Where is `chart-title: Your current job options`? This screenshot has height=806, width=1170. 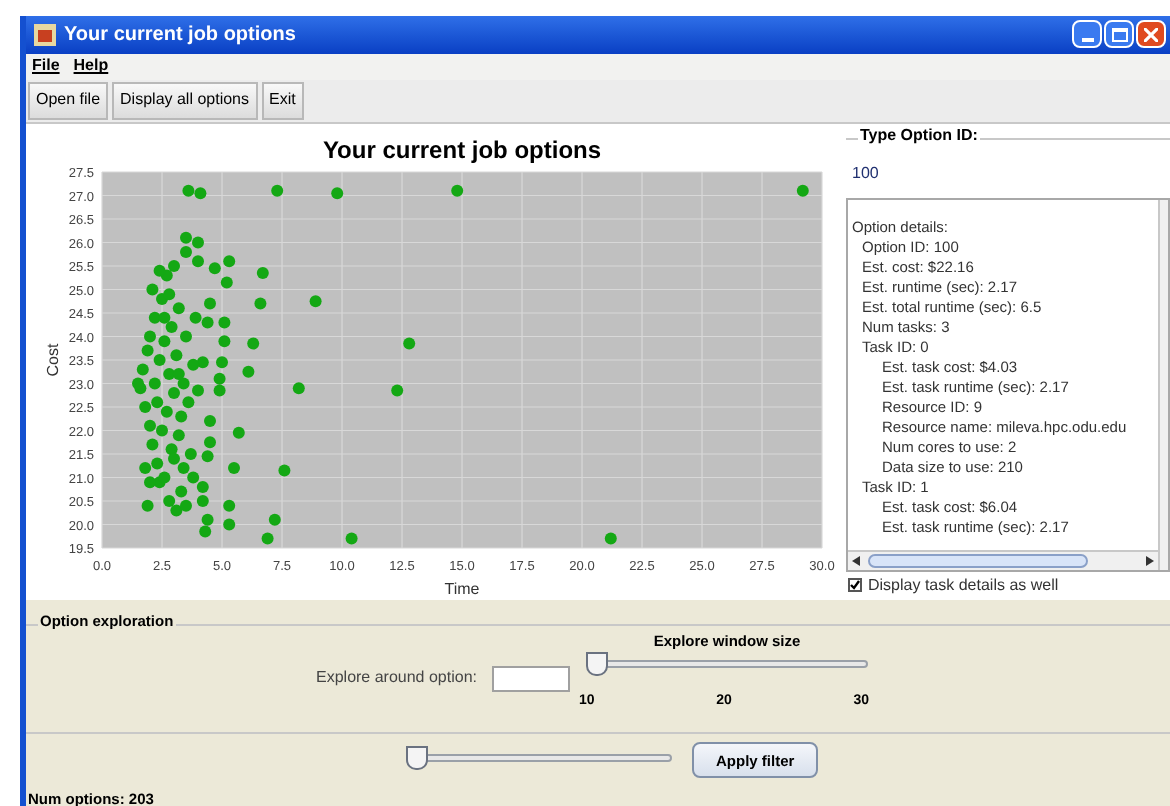
chart-title: Your current job options is located at coordinates (462, 149).